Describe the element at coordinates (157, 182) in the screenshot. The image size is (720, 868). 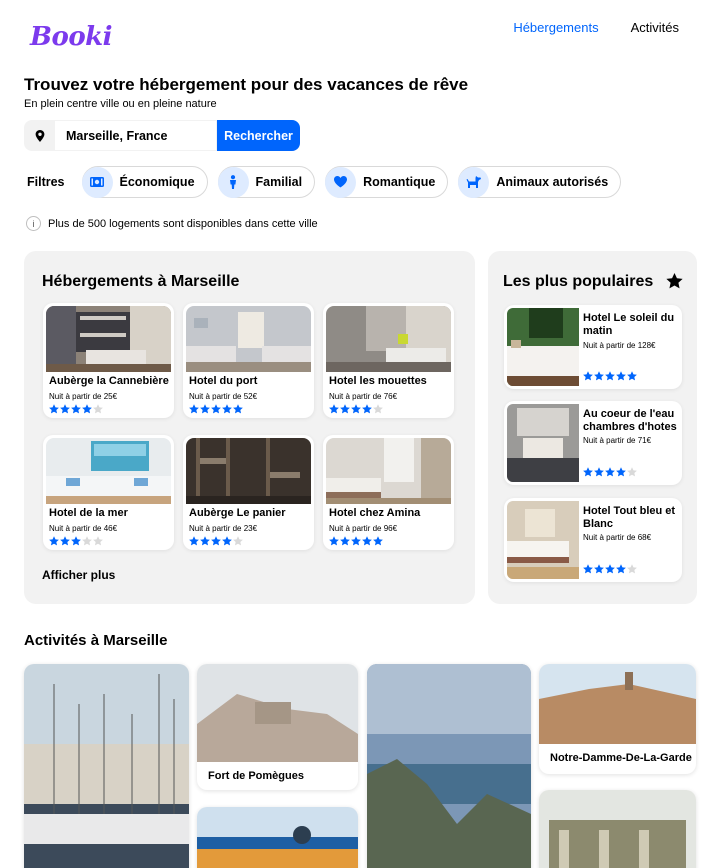
I see `filter-label: Économique` at that location.